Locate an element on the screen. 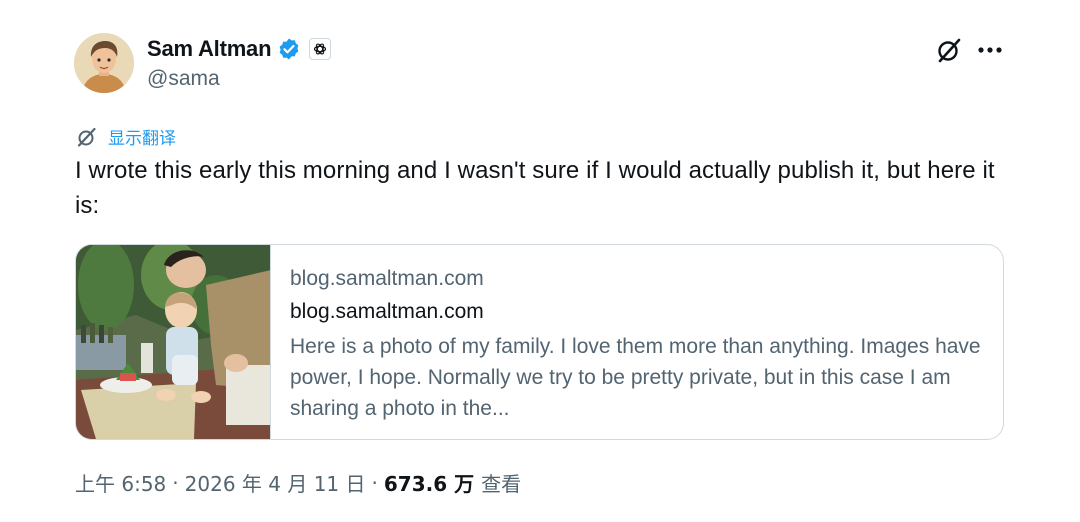  avatar is located at coordinates (104, 63).